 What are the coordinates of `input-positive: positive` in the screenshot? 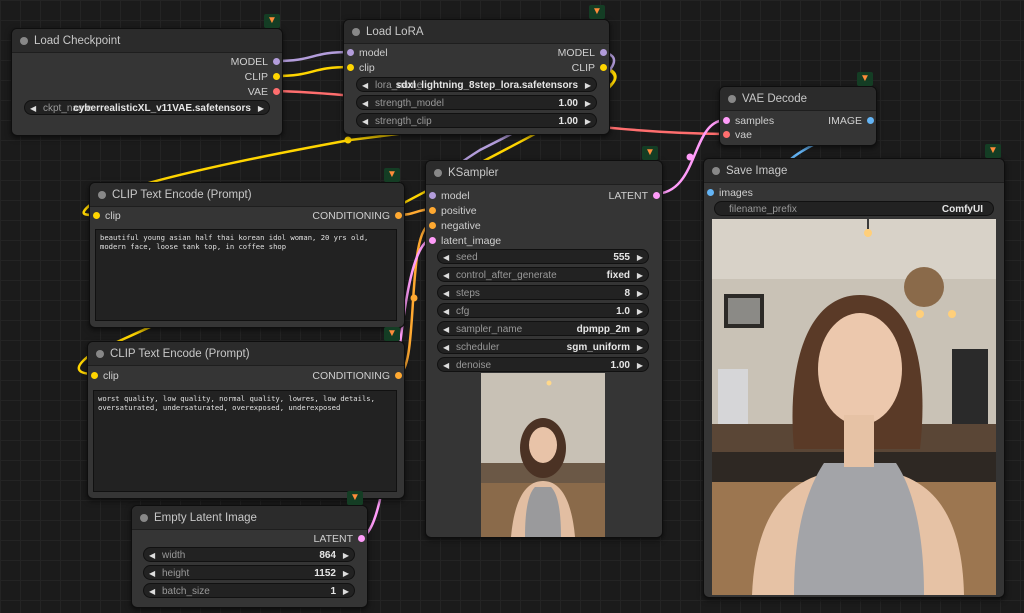 It's located at (453, 211).